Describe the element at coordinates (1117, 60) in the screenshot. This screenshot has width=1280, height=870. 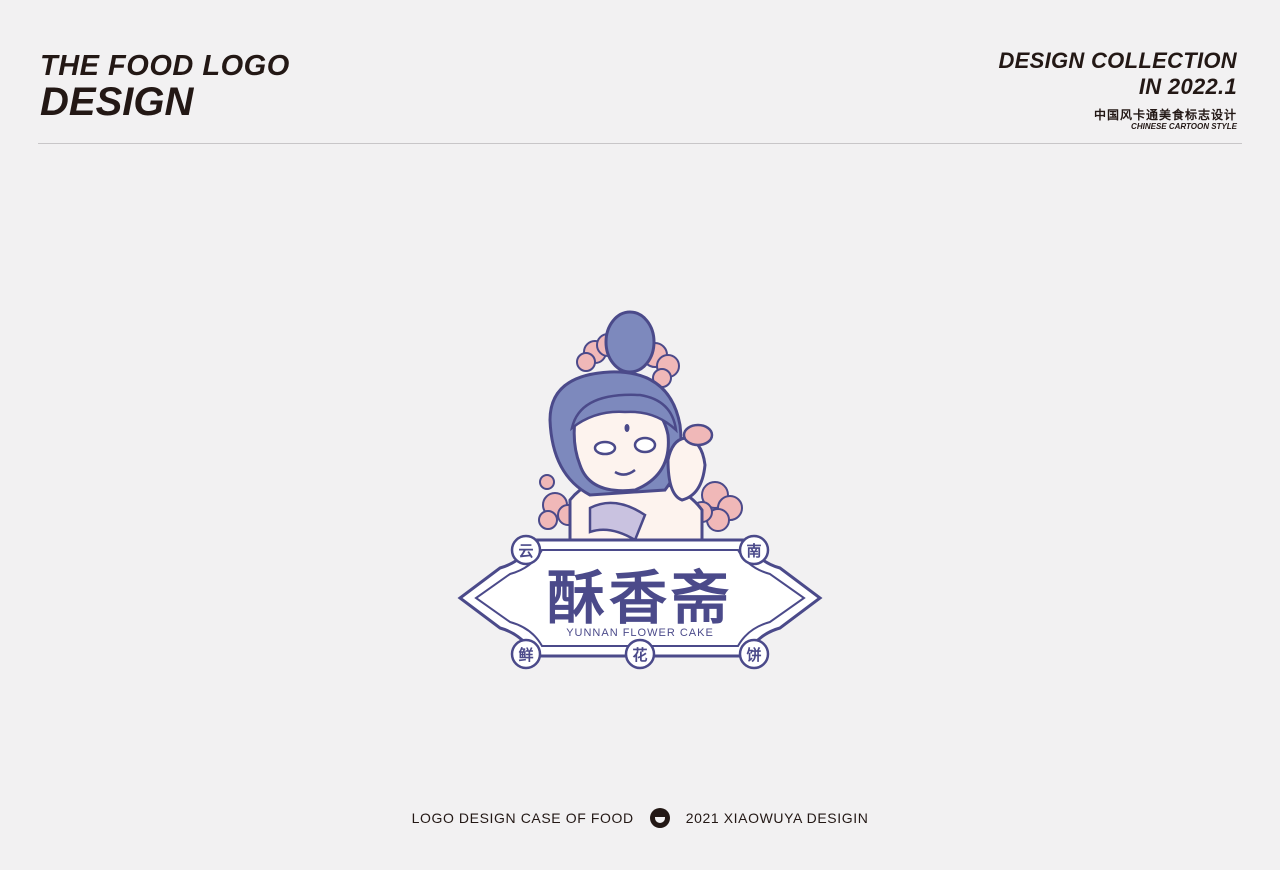
I see `collection-title: DESIGN COLLECTION` at that location.